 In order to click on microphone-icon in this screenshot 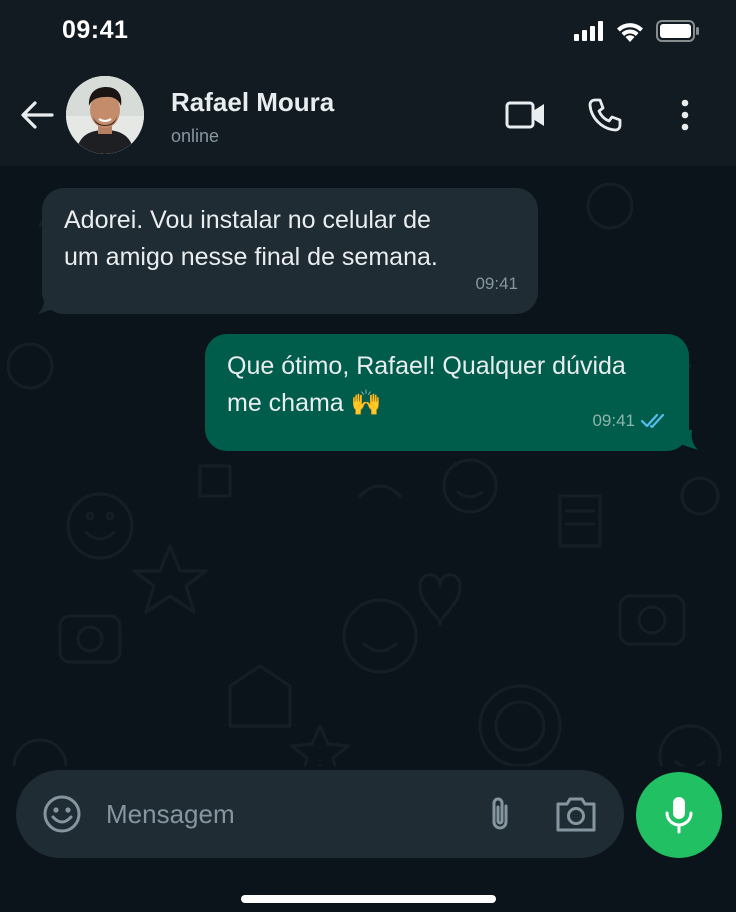, I will do `click(679, 815)`.